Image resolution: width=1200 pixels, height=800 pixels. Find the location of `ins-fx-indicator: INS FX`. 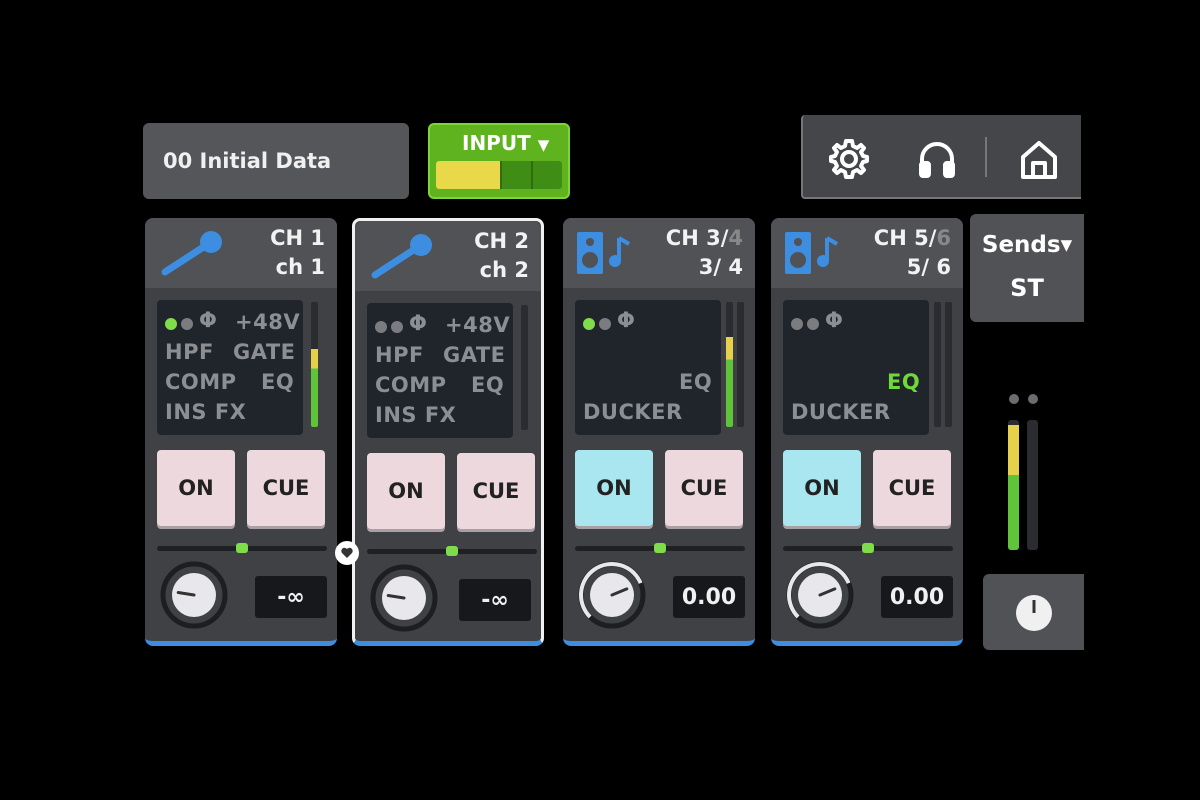

ins-fx-indicator: INS FX is located at coordinates (206, 412).